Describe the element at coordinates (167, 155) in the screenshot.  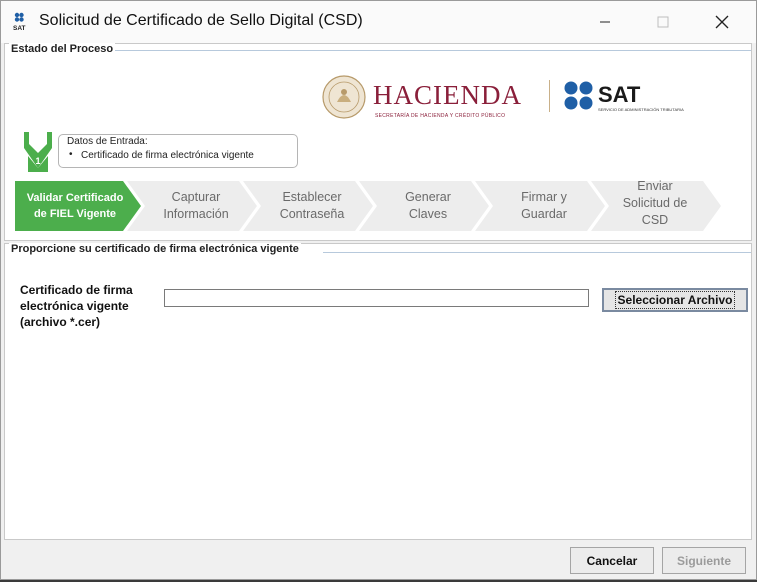
I see `input-data-item: Certificado de firma electrónica vigente` at that location.